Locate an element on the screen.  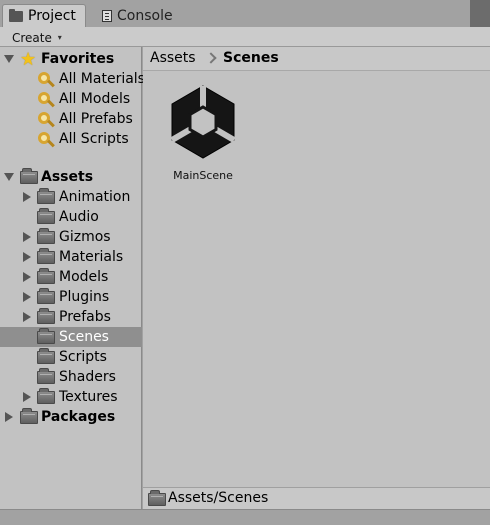
tree-item-all-prefabs: All Prefabs is located at coordinates (71, 119).